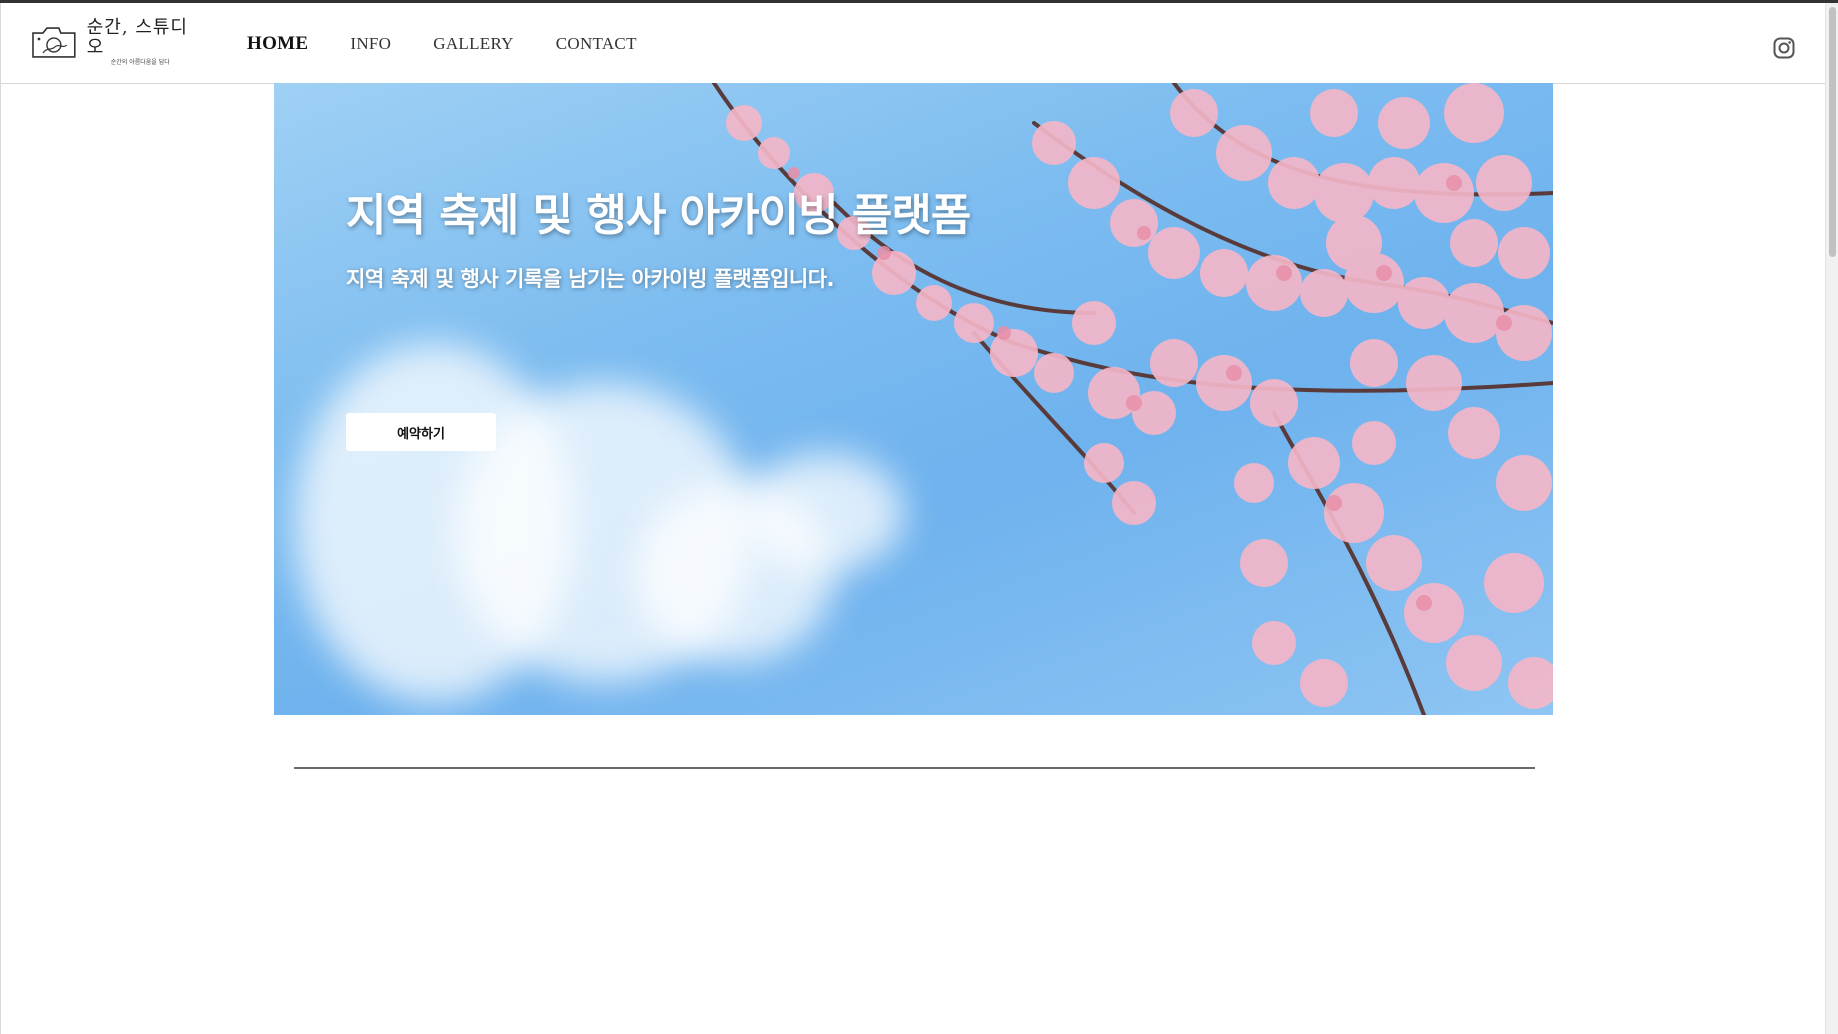 Image resolution: width=1838 pixels, height=1034 pixels. Describe the element at coordinates (1784, 48) in the screenshot. I see `instagram-icon` at that location.